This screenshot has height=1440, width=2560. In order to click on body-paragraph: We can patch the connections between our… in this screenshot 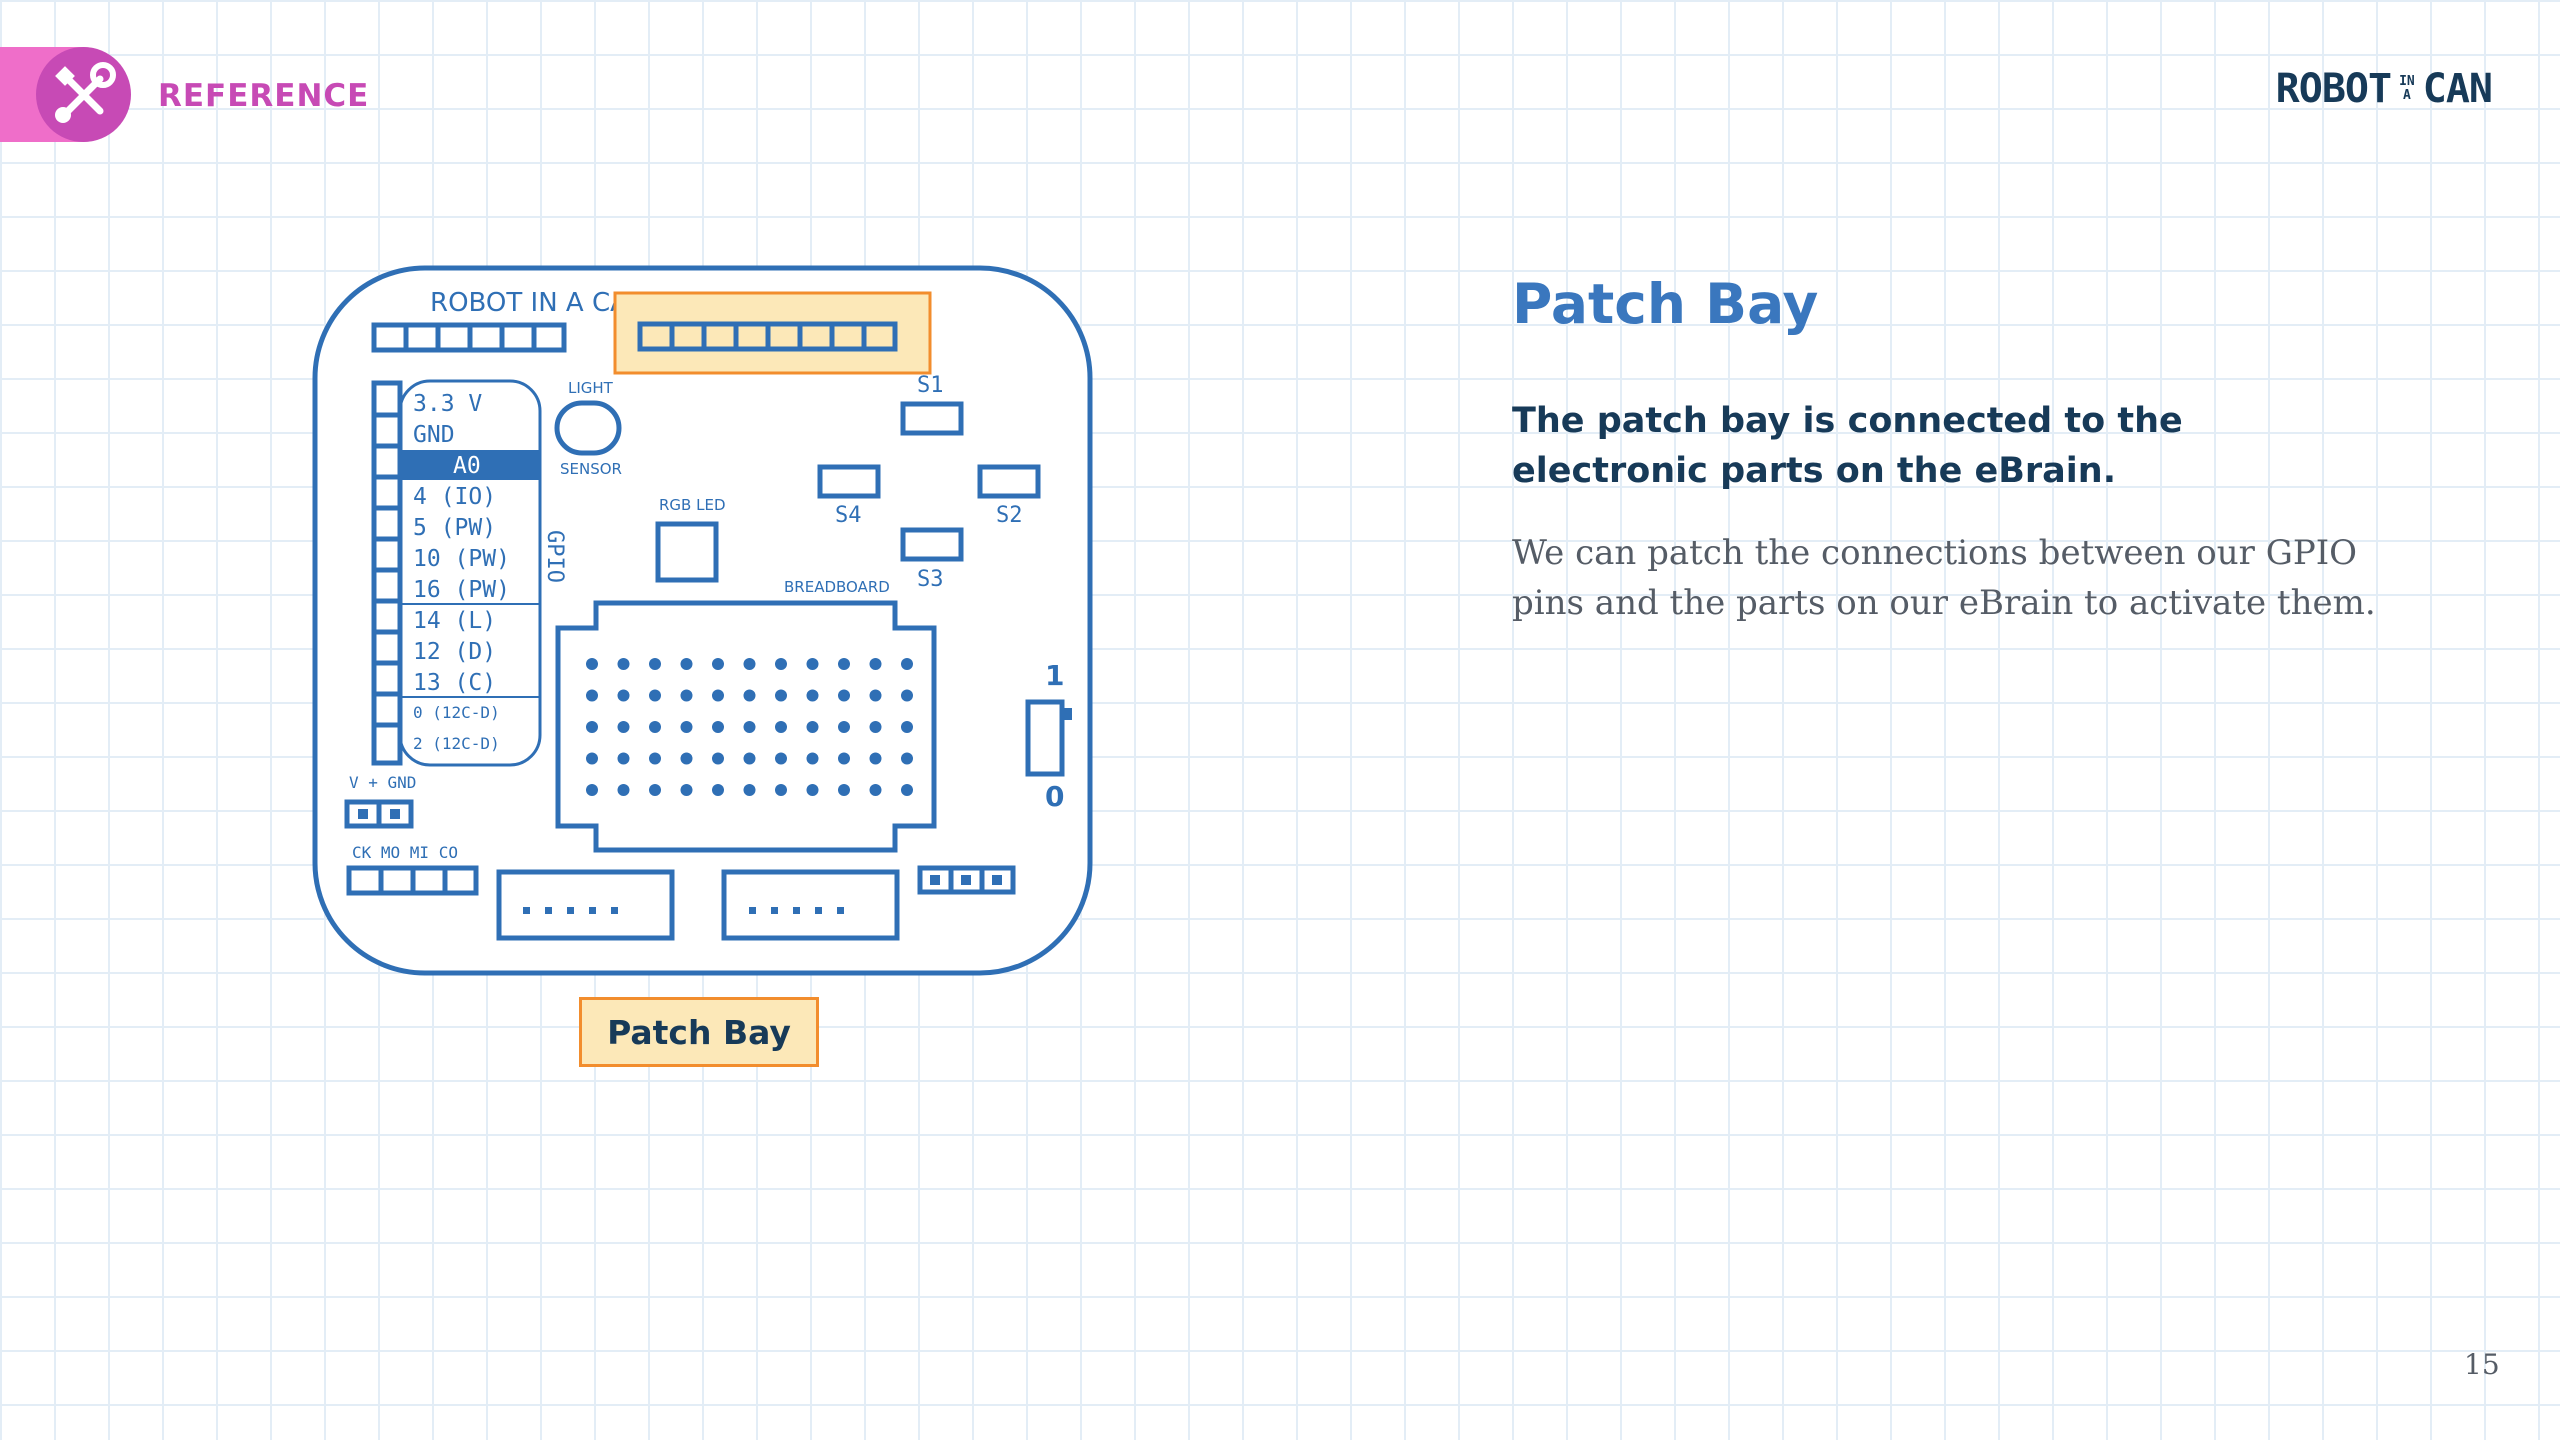, I will do `click(1944, 578)`.